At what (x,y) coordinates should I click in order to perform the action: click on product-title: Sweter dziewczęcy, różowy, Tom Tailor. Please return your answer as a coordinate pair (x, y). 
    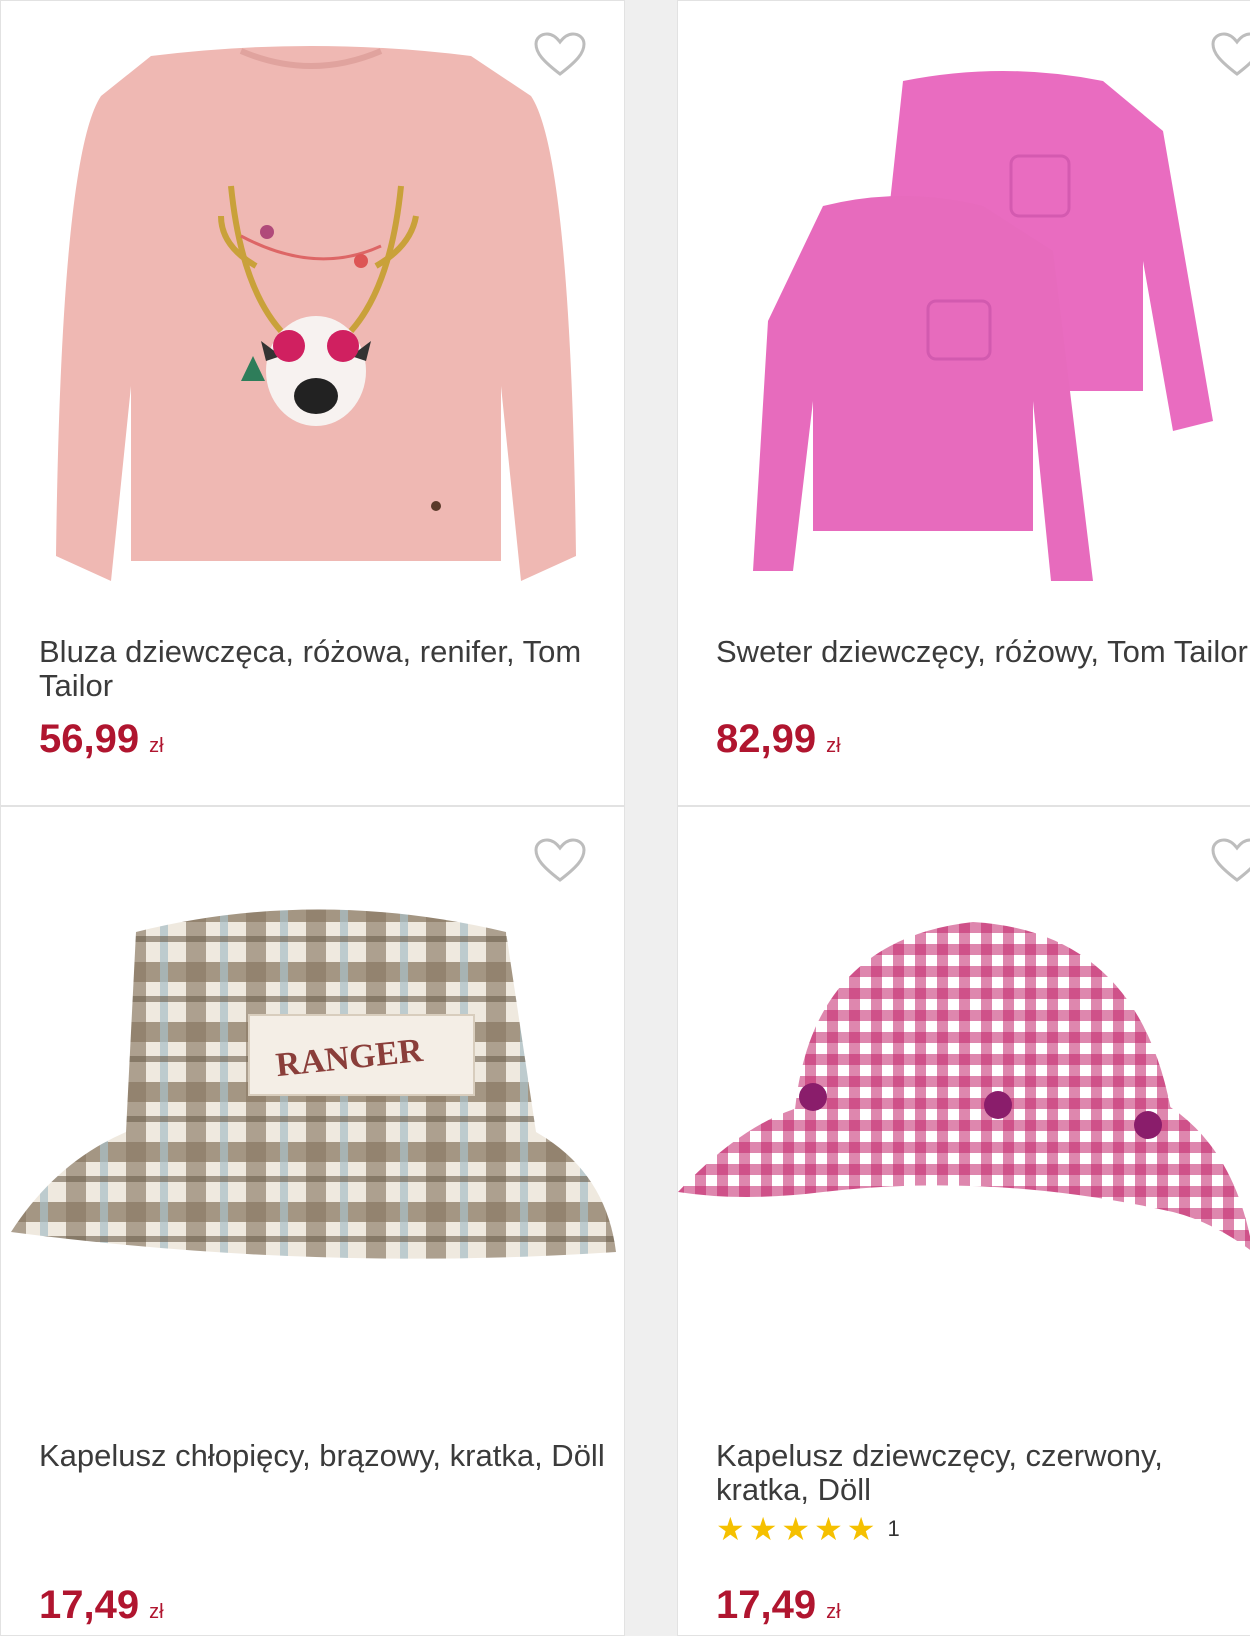
    Looking at the image, I should click on (983, 652).